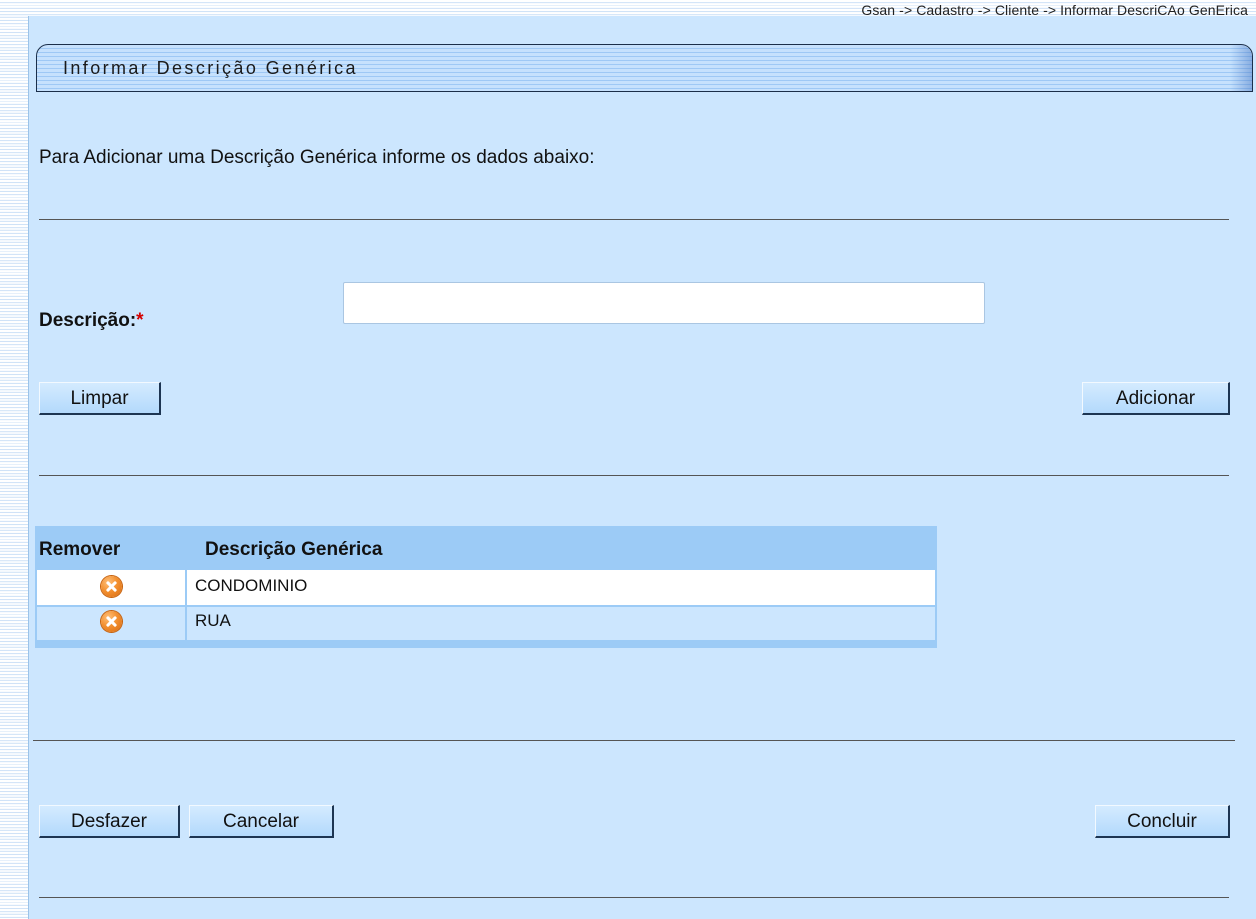 The image size is (1256, 919). Describe the element at coordinates (100, 398) in the screenshot. I see `clear-button: Limpar` at that location.